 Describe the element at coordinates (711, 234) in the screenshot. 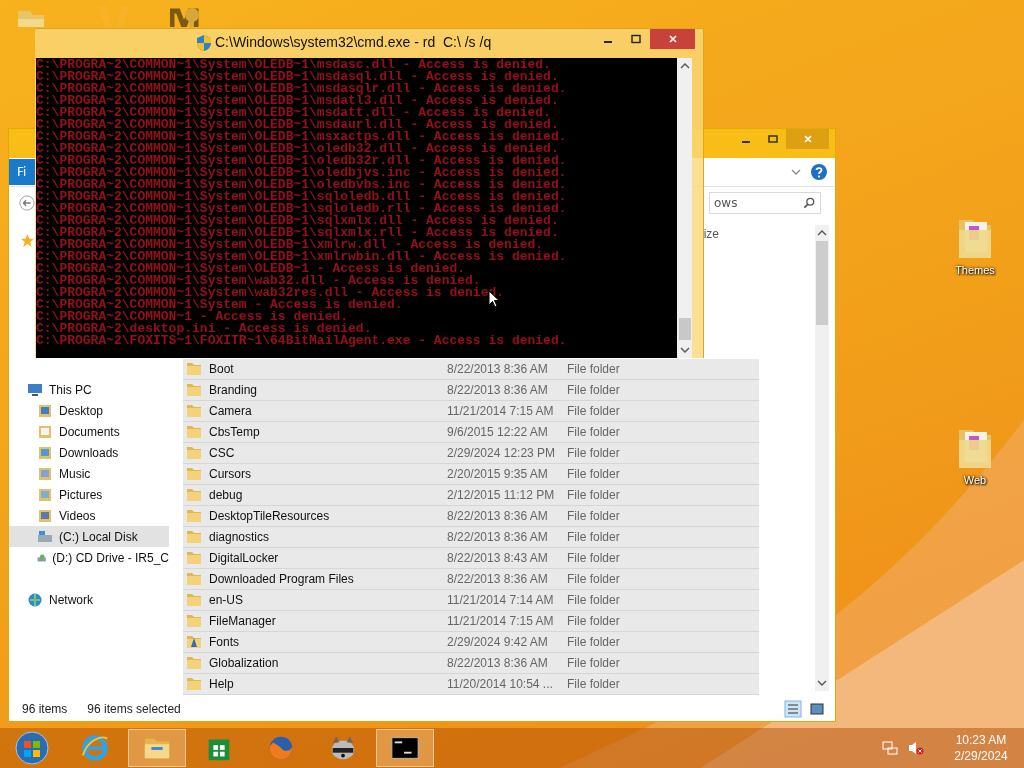

I see `column-header: ize` at that location.